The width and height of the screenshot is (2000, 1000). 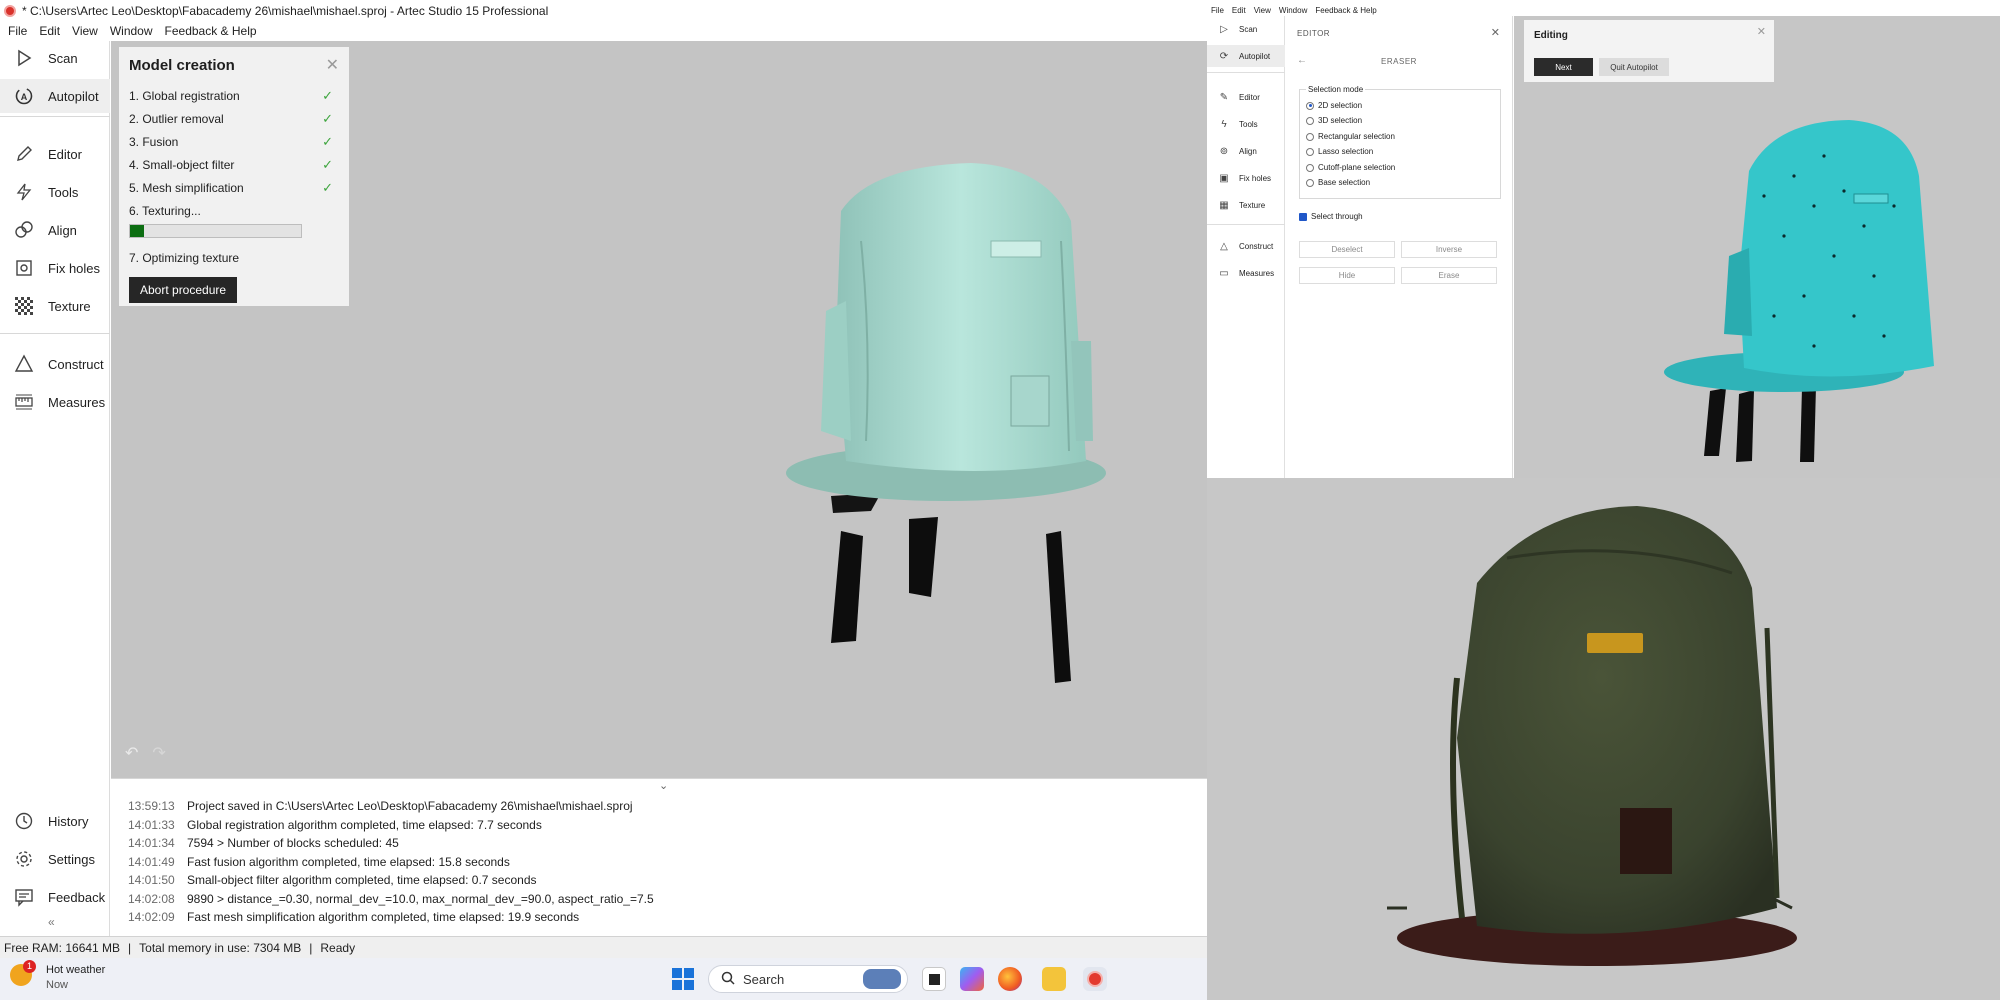 I want to click on sidebar-item-construct: Construct, so click(x=55, y=364).